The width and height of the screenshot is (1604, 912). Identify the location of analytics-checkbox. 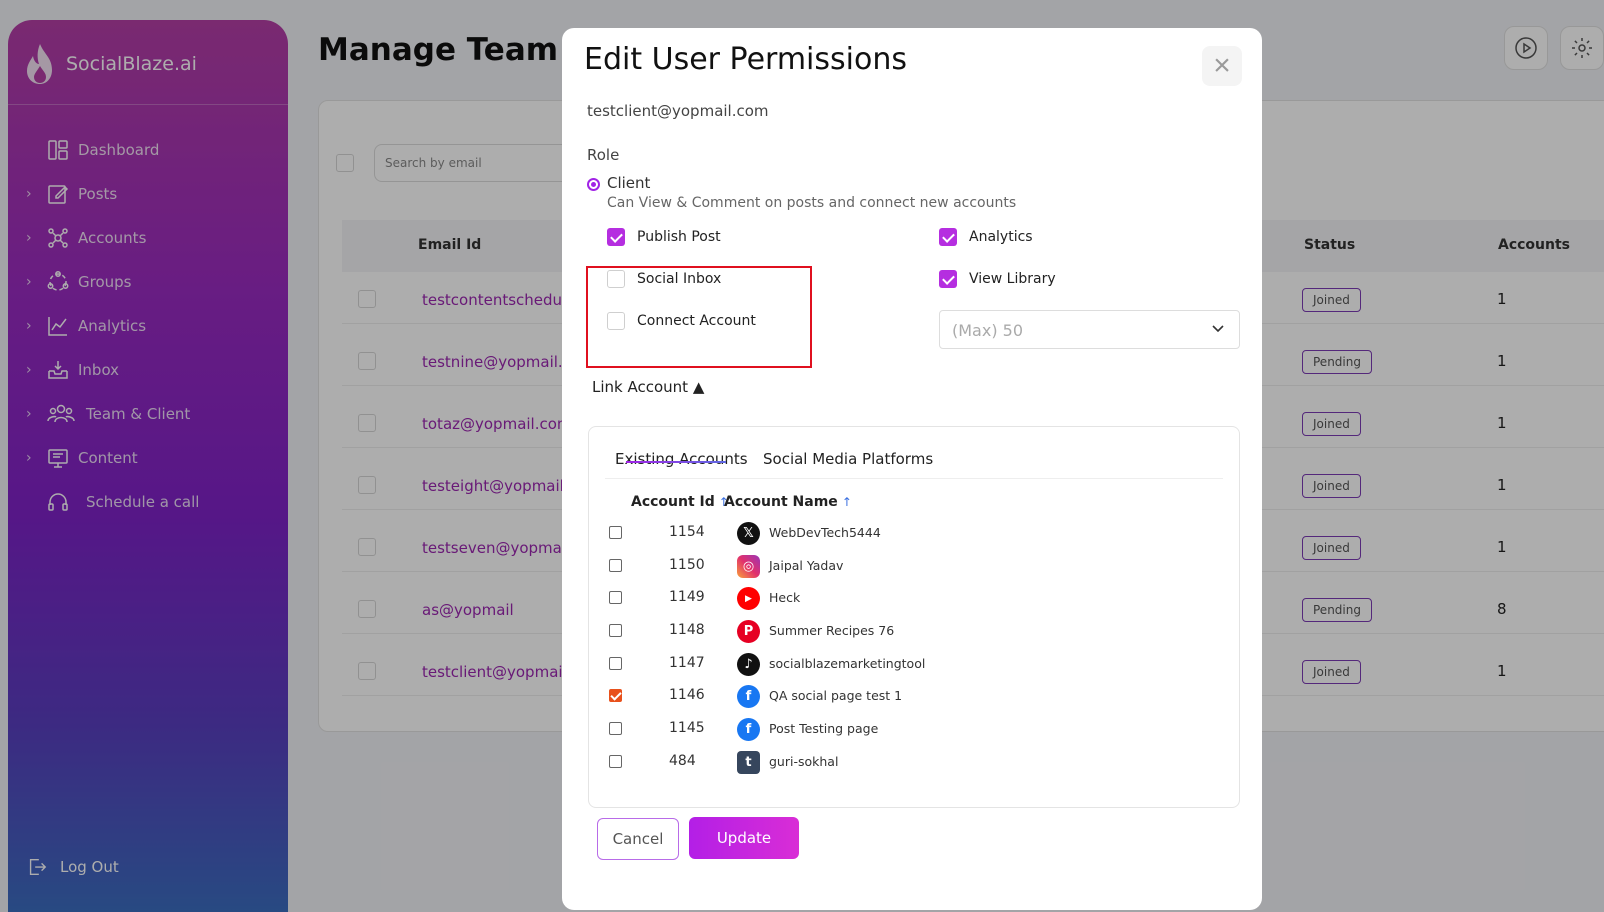
(948, 237).